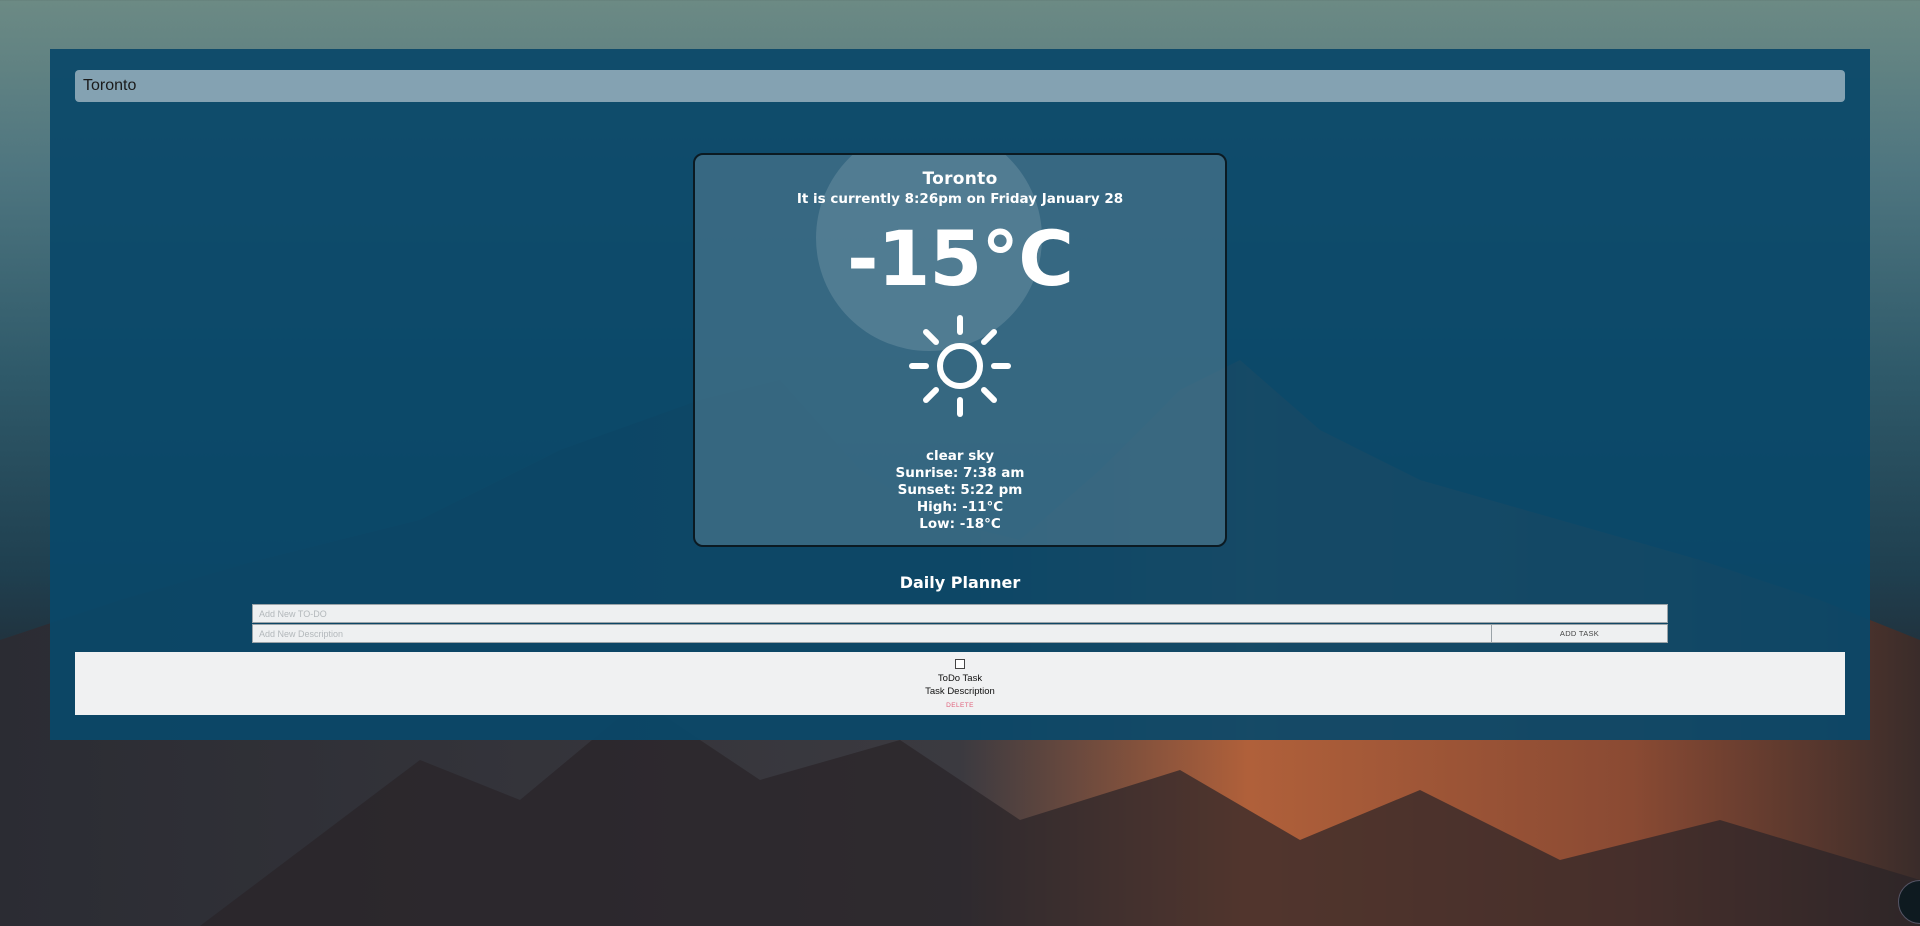 The height and width of the screenshot is (926, 1920). Describe the element at coordinates (960, 86) in the screenshot. I see `city-search-input` at that location.